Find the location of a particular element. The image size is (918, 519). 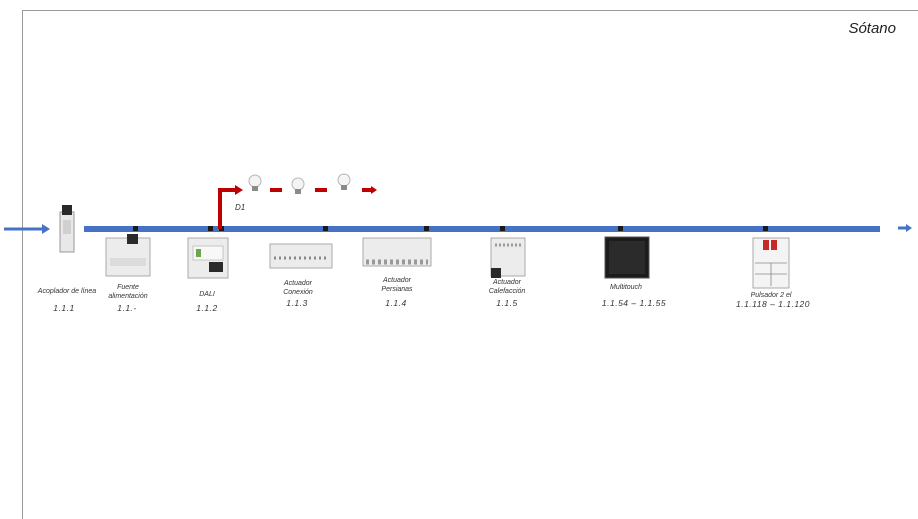

device-label-persianas: Actuador Persianas is located at coordinates (397, 285).